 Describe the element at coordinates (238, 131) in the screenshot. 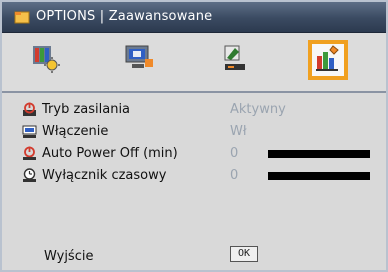

I see `direct-power-on-value: Wł` at that location.